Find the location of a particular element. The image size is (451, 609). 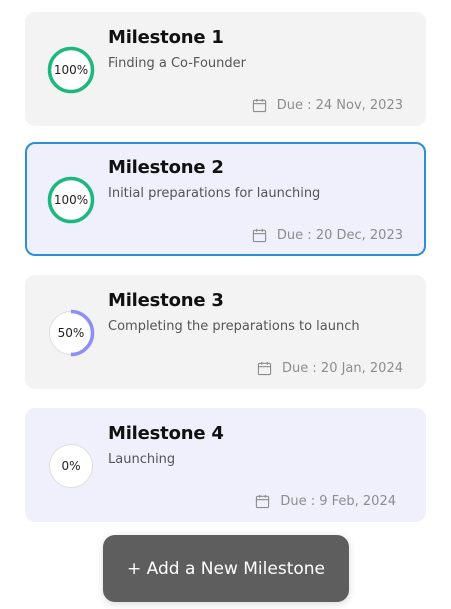

due-date-text: Due : 24 Nov, 2023 is located at coordinates (339, 105).